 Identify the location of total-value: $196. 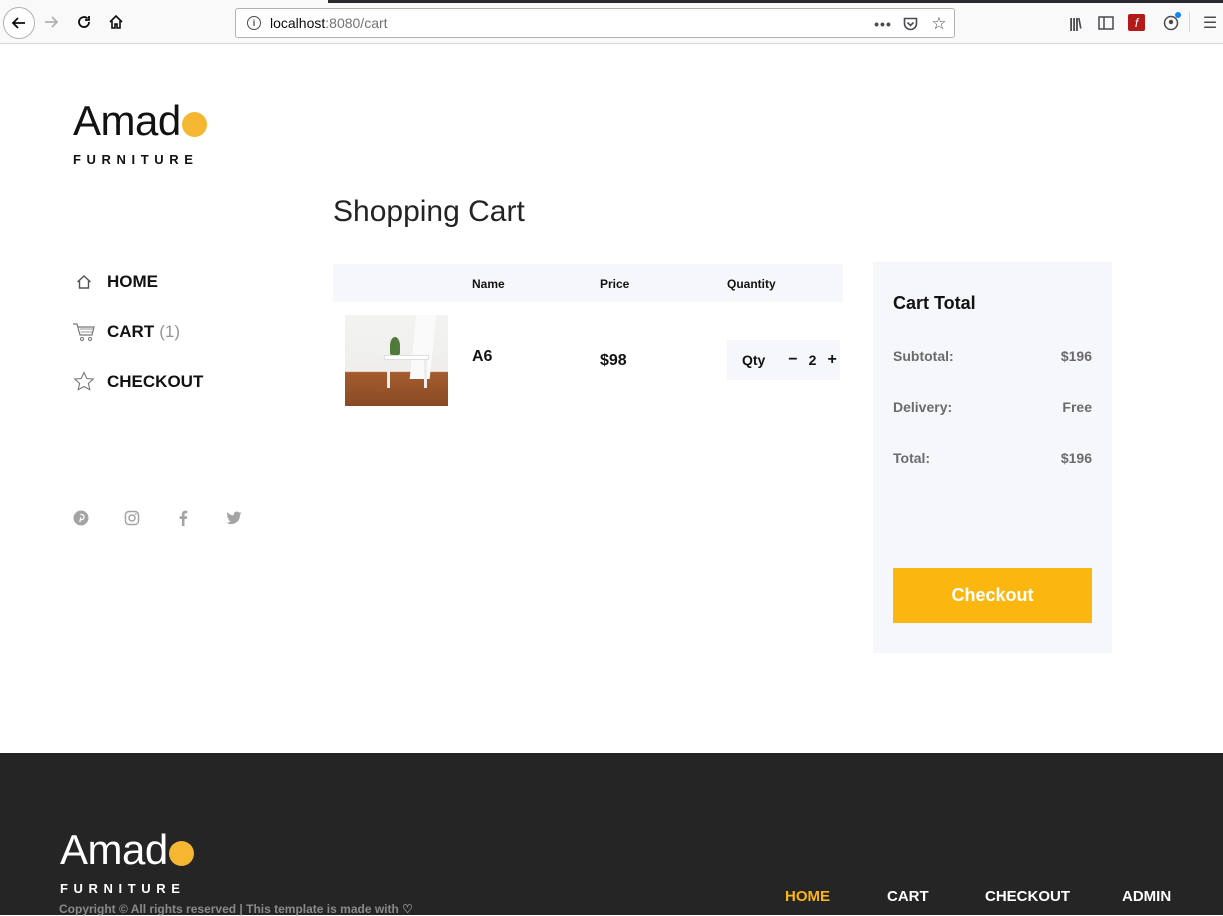
(1076, 458).